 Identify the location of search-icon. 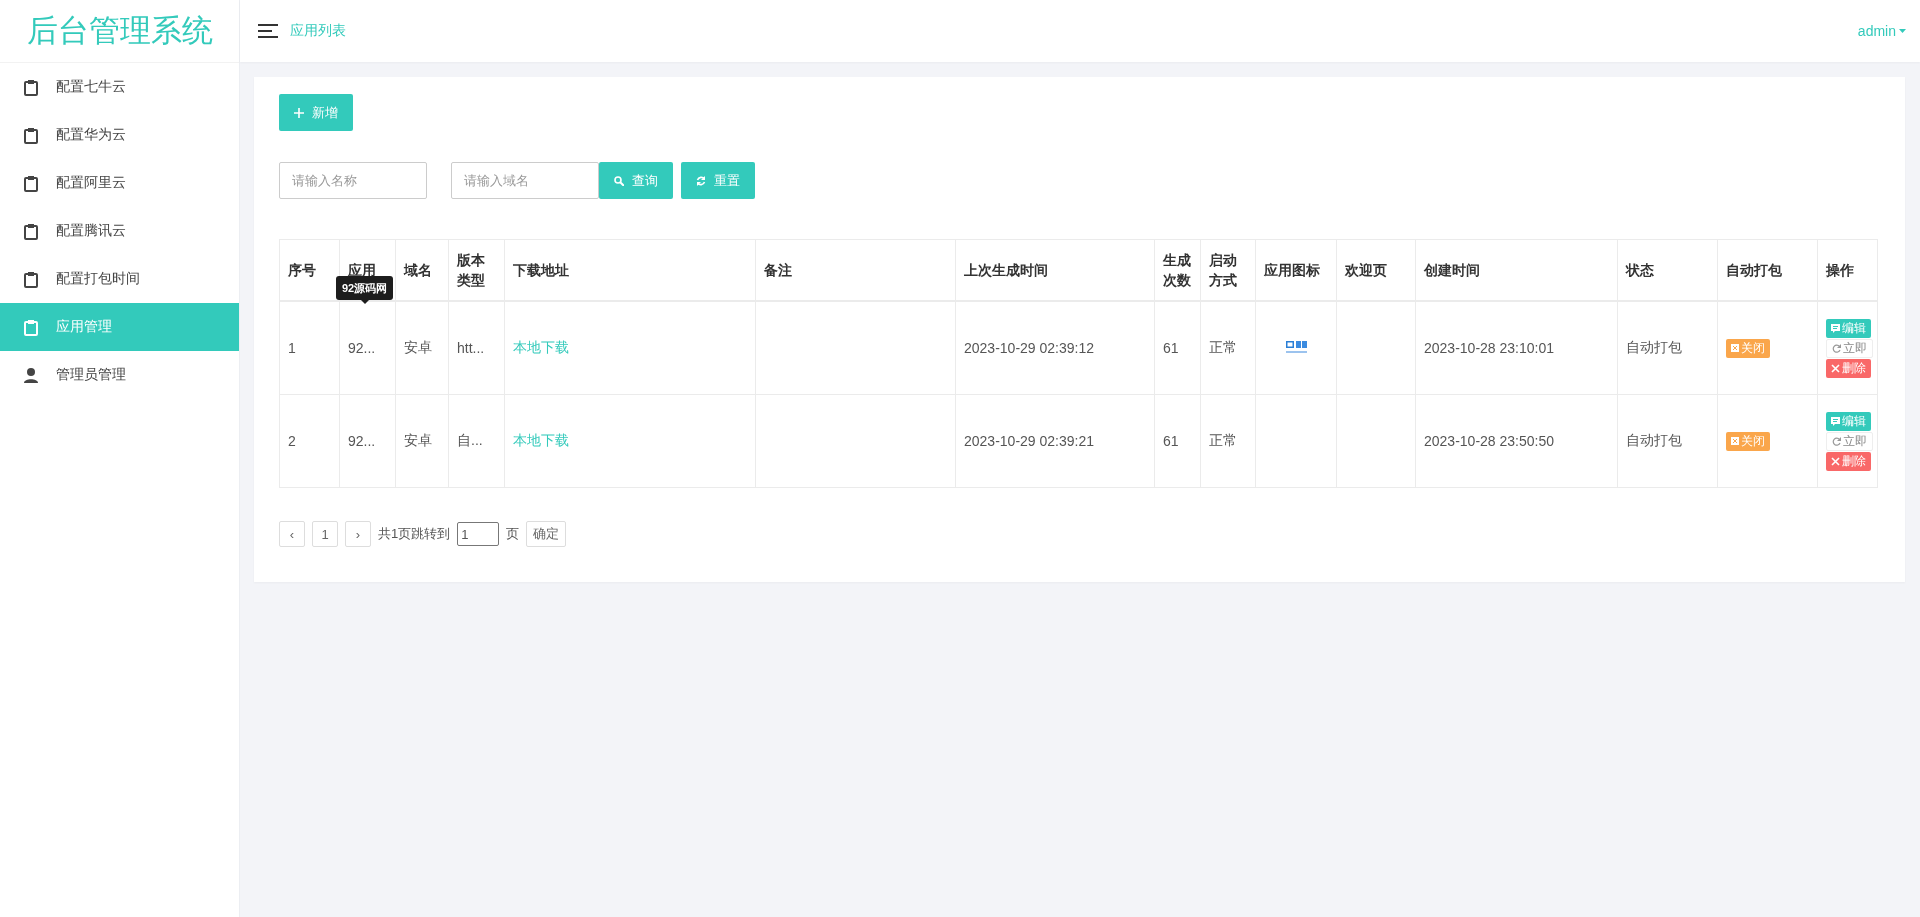
(619, 180).